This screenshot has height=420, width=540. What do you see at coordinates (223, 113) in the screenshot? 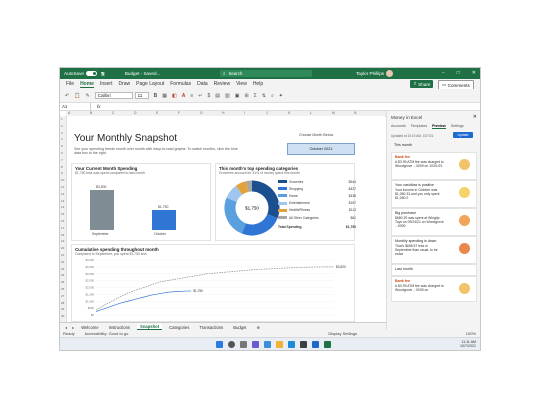
I see `col-header: H` at bounding box center [223, 113].